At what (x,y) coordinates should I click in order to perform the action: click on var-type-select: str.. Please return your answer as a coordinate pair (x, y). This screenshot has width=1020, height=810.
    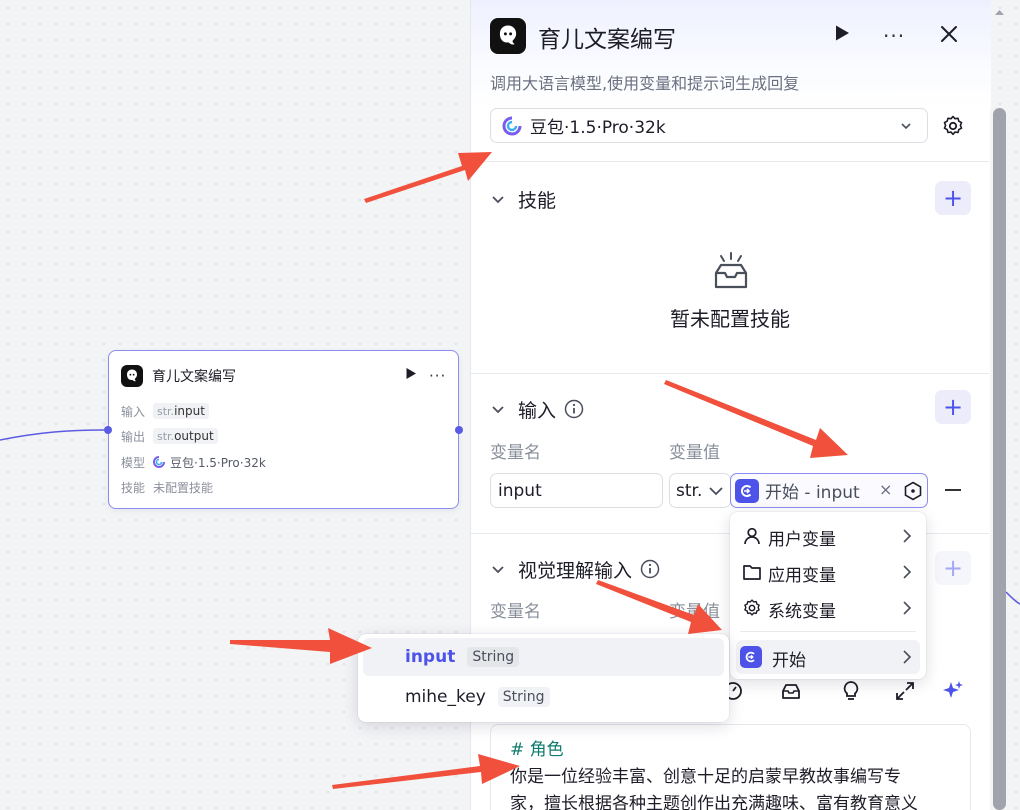
    Looking at the image, I should click on (700, 490).